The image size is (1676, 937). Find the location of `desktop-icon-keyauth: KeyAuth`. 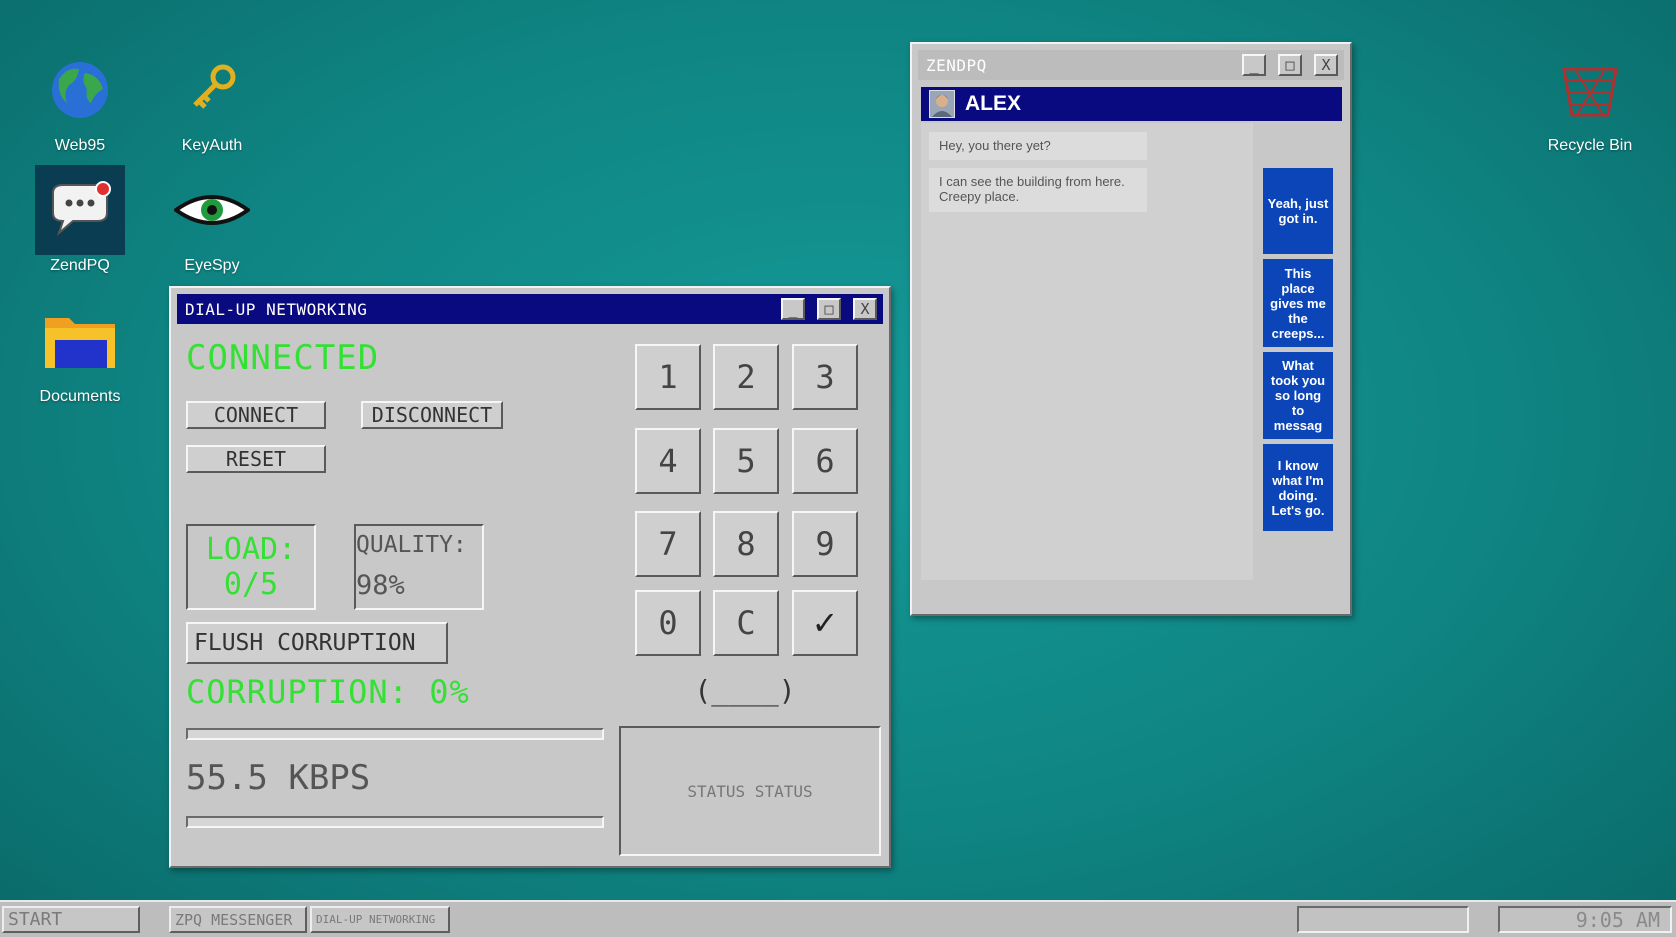

desktop-icon-keyauth: KeyAuth is located at coordinates (212, 100).